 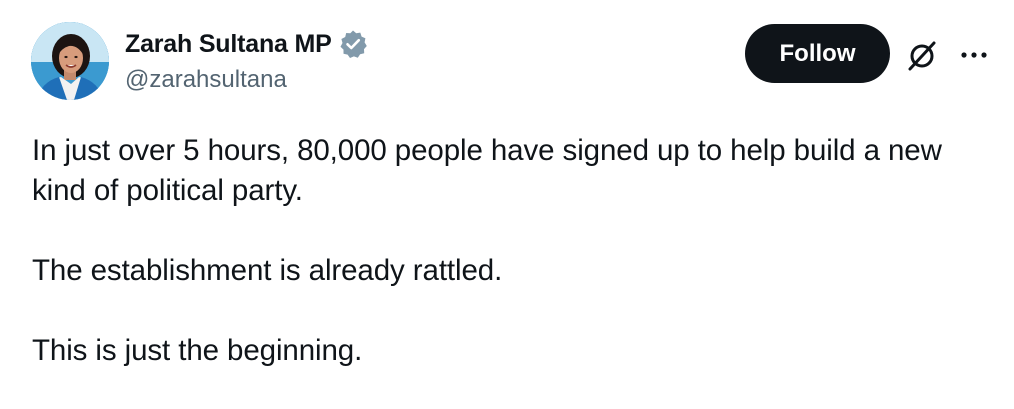 I want to click on profile-photo, so click(x=70, y=61).